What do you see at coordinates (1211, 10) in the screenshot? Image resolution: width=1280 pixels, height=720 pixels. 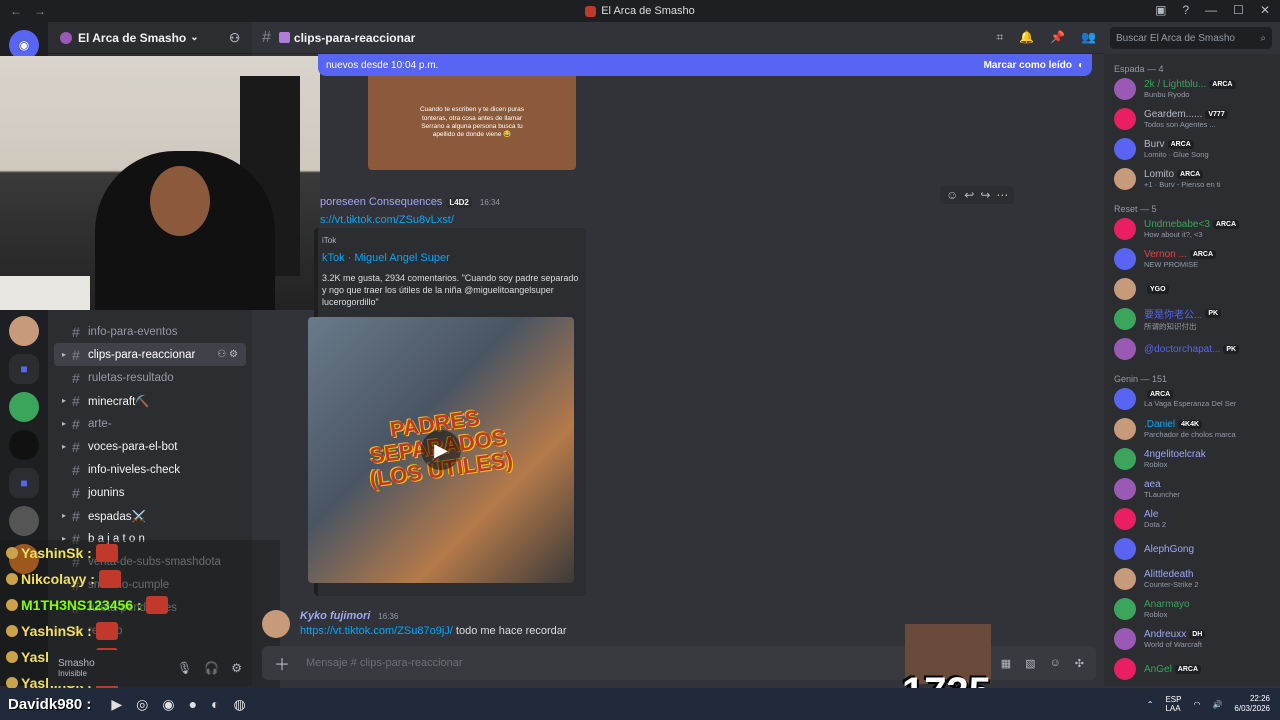 I see `minimize-icon: —` at bounding box center [1211, 10].